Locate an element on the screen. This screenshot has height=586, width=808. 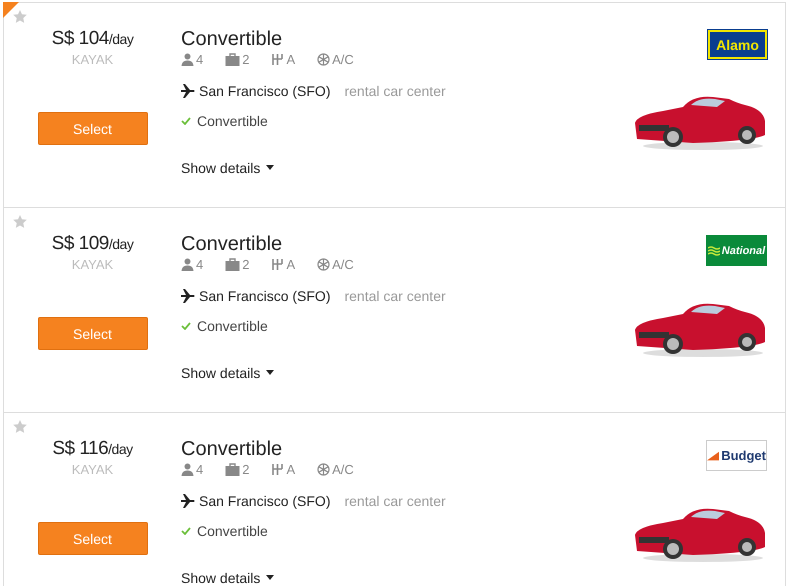
daily-price: S$ 109/day is located at coordinates (93, 244).